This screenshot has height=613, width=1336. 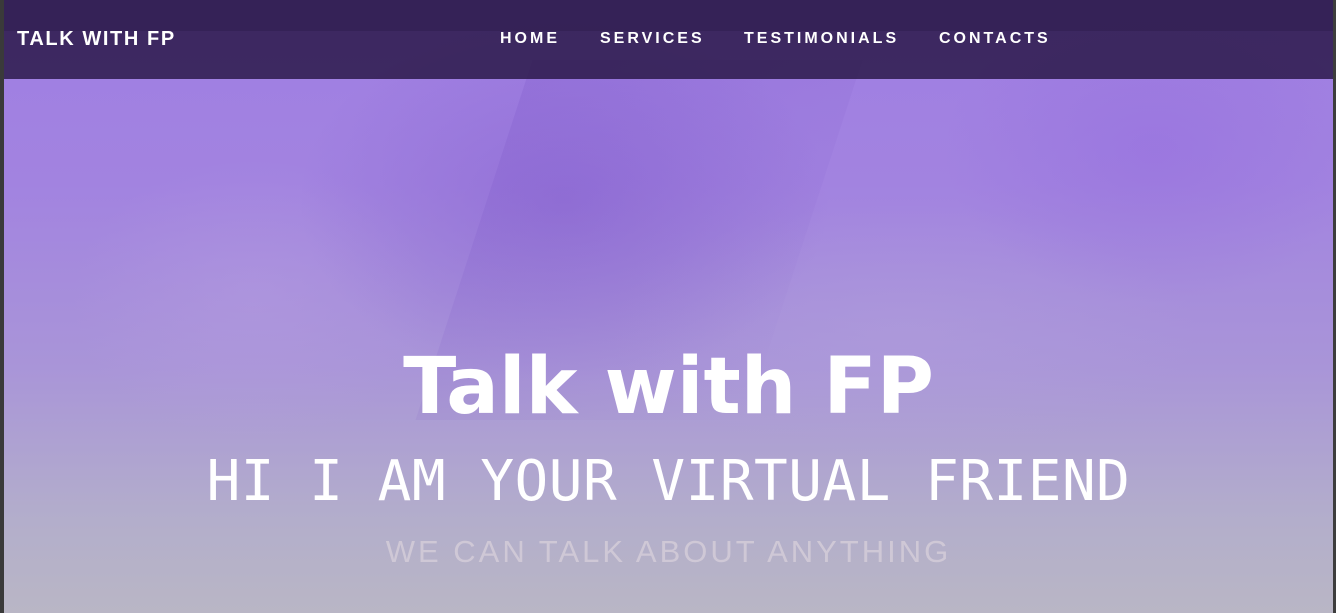 I want to click on nav-link-home: HOME, so click(x=530, y=39).